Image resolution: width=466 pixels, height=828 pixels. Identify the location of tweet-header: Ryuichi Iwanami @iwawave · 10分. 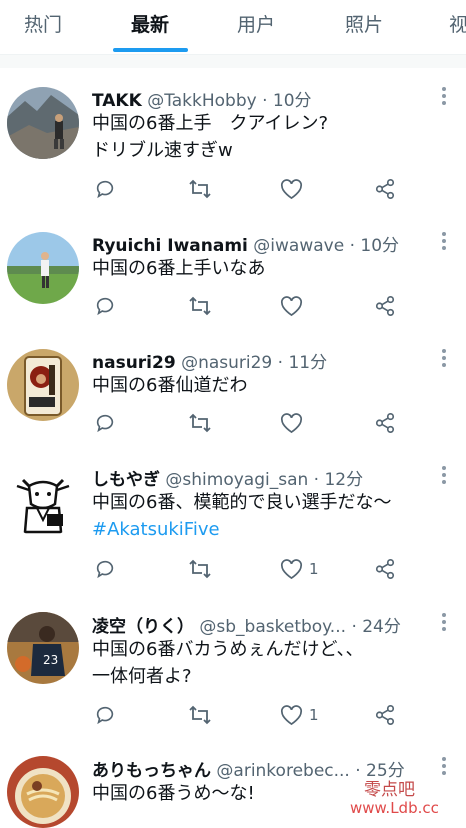
(259, 243).